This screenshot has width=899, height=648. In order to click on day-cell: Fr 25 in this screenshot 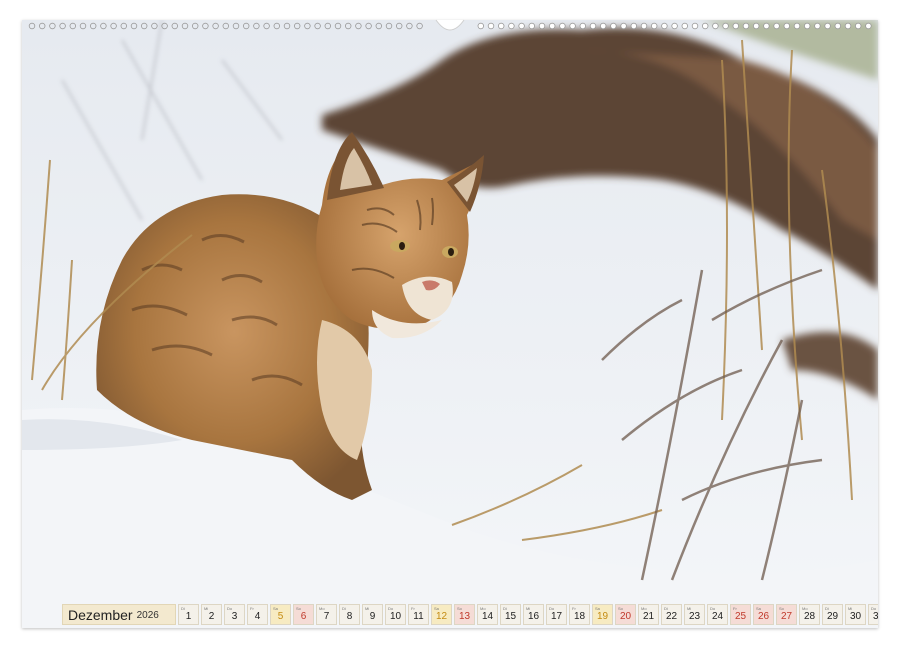, I will do `click(740, 614)`.